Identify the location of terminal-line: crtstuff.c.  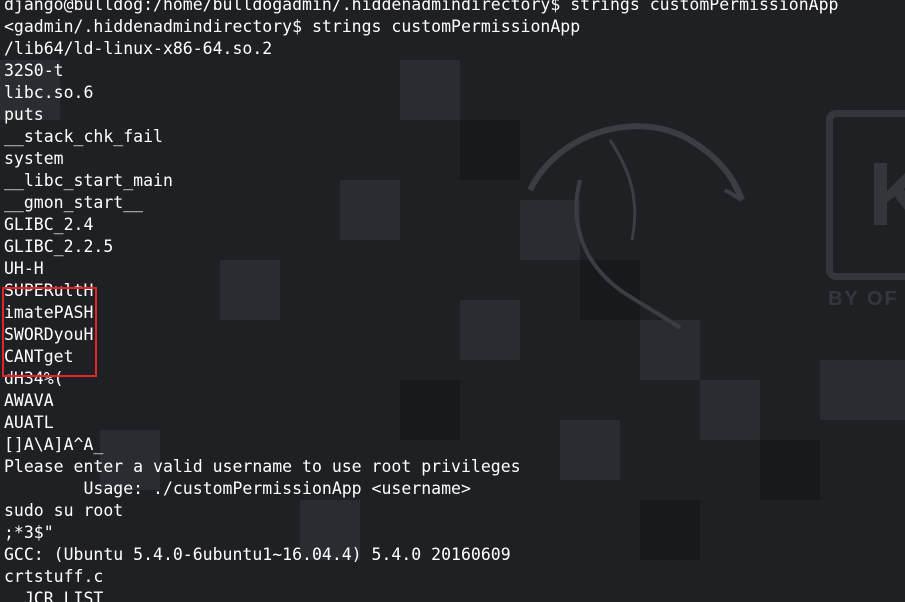
(54, 576).